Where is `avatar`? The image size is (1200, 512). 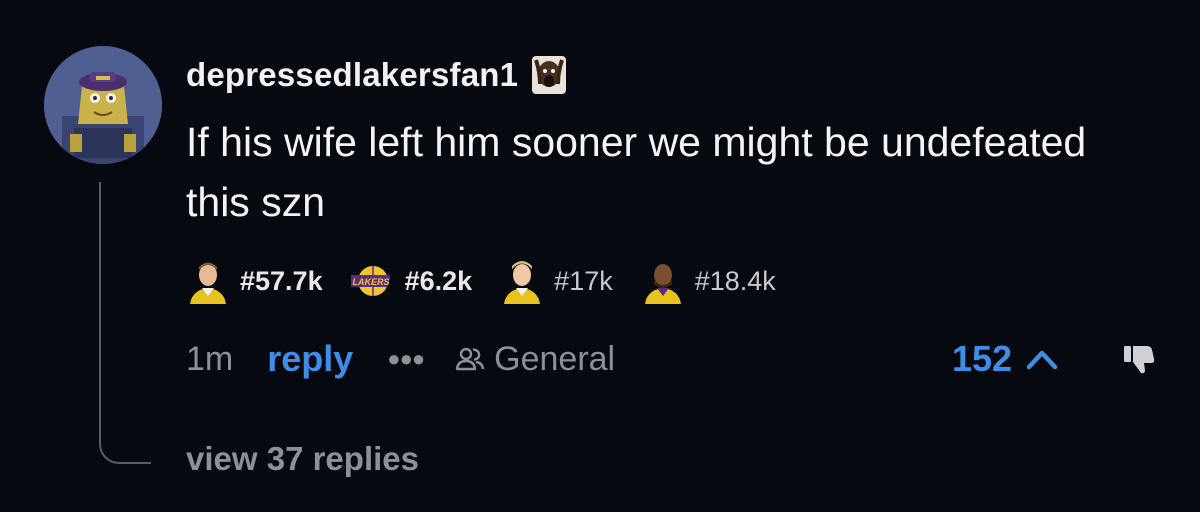
avatar is located at coordinates (103, 105).